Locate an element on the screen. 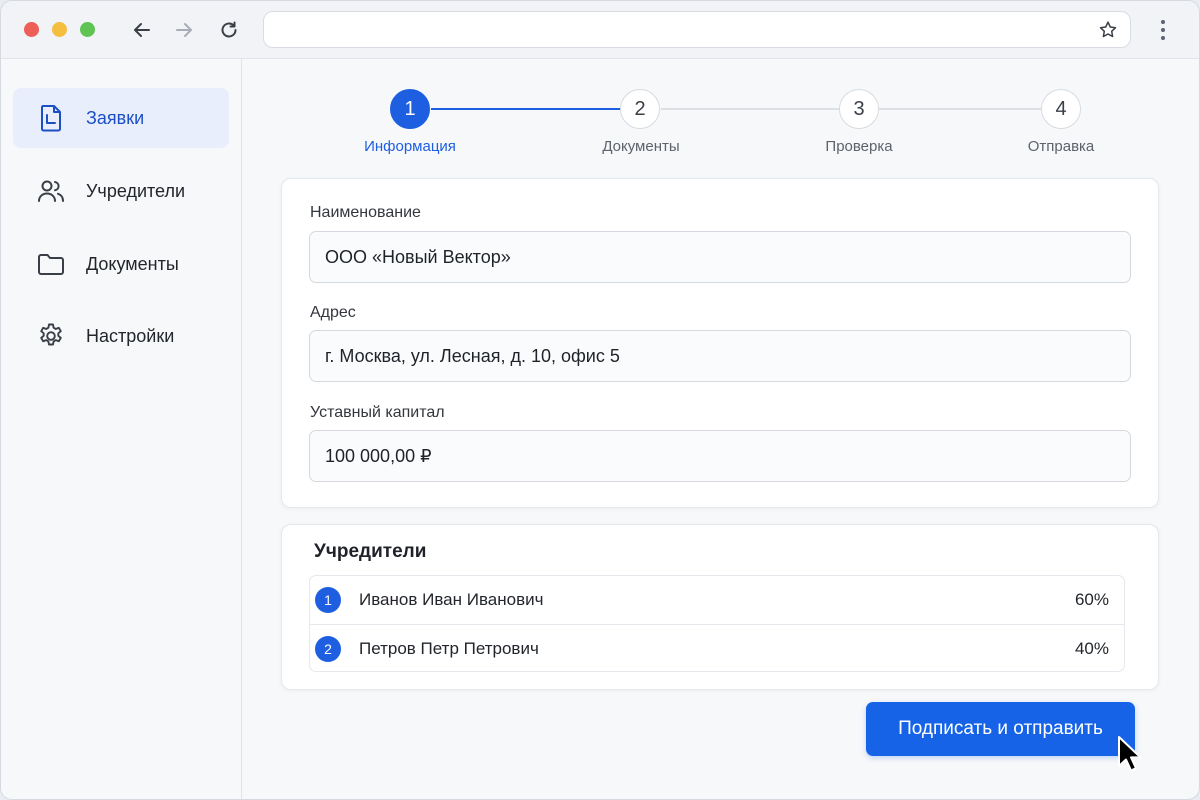 This screenshot has width=1200, height=800. capital-label: Уставный капитал is located at coordinates (377, 412).